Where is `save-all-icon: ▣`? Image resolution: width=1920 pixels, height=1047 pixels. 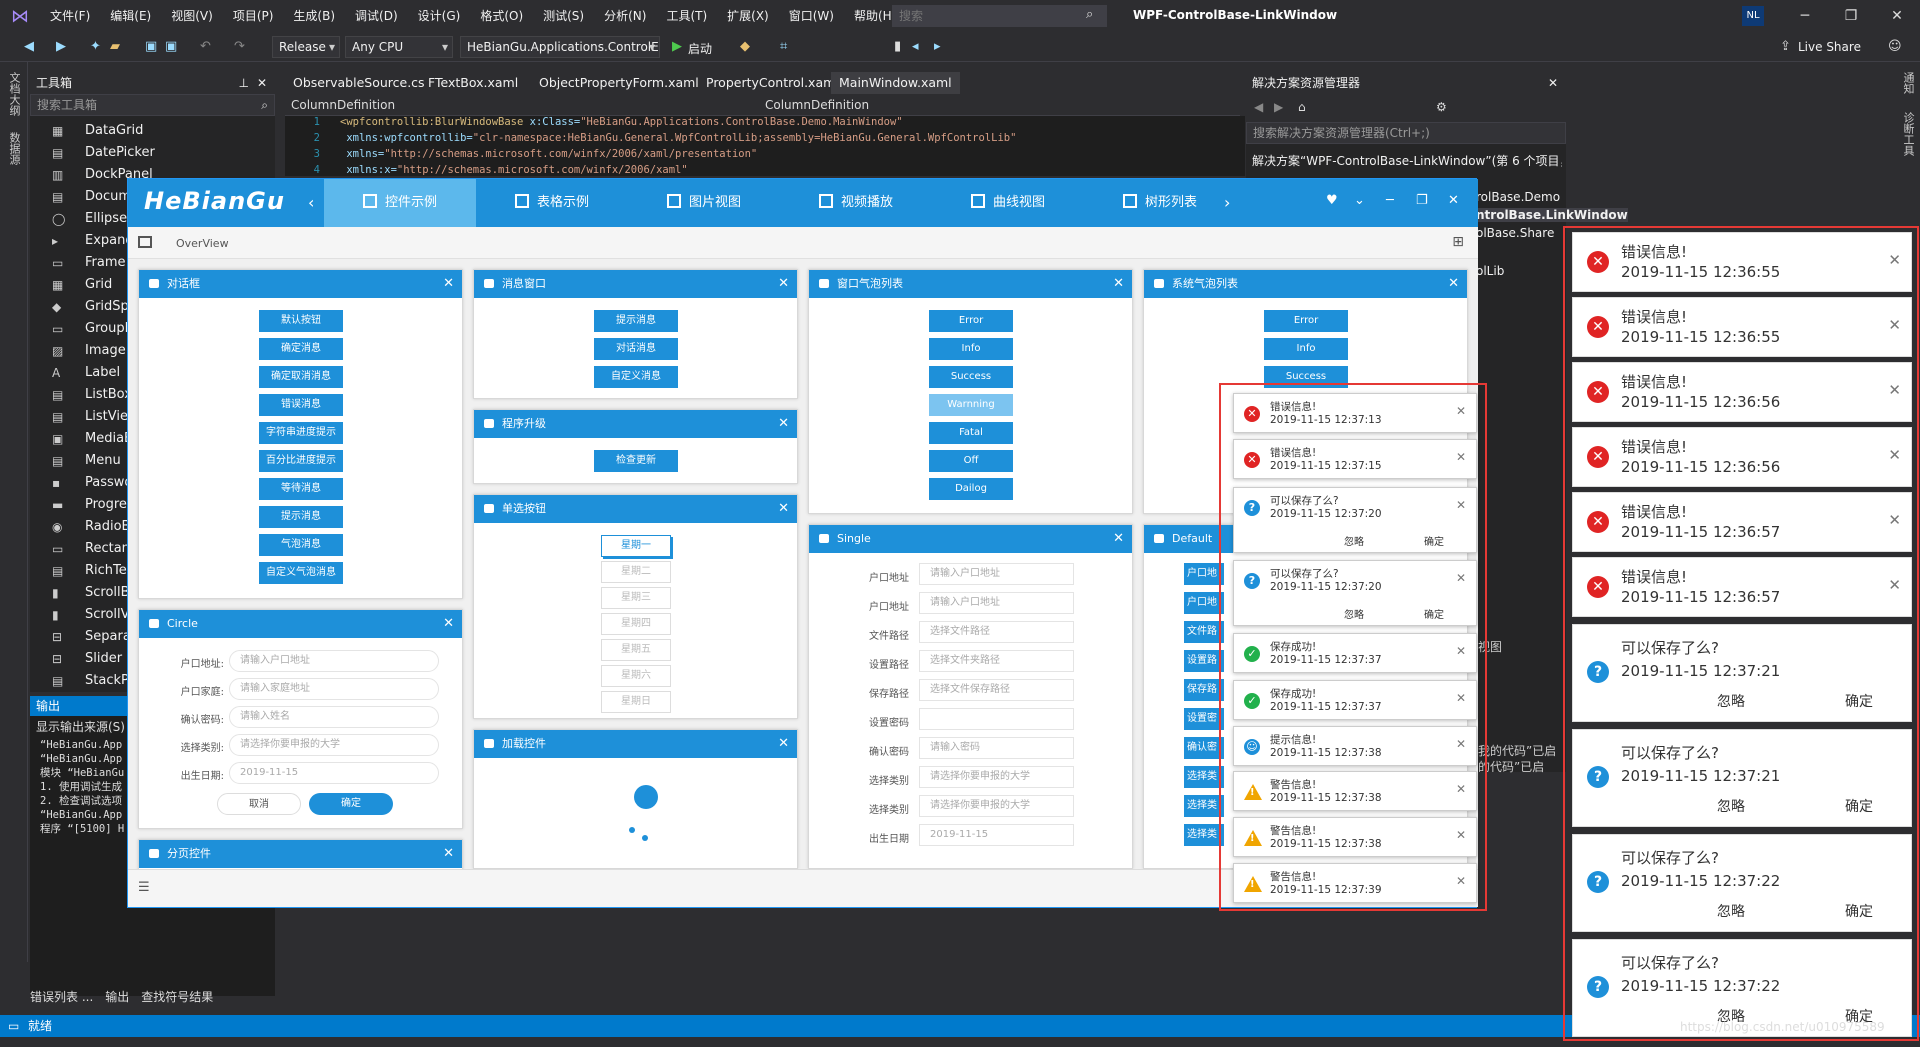
save-all-icon: ▣ is located at coordinates (171, 46).